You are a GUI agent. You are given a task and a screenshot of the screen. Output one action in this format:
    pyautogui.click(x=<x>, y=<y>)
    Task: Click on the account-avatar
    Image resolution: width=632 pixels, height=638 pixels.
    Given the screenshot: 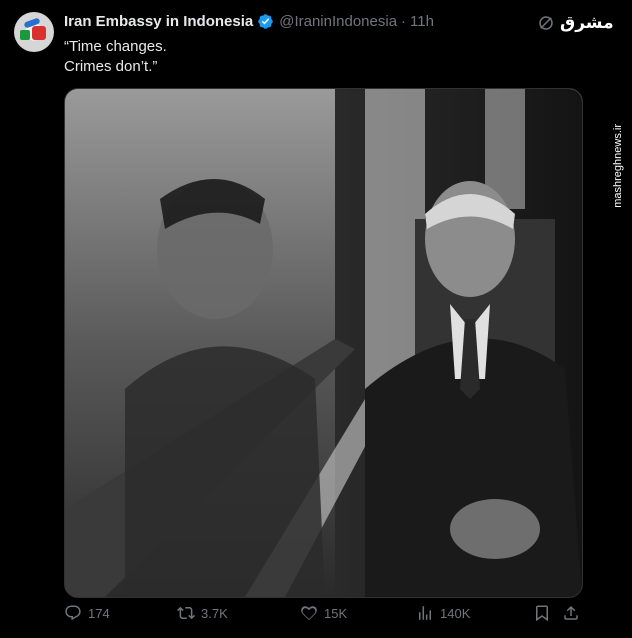 What is the action you would take?
    pyautogui.click(x=34, y=32)
    